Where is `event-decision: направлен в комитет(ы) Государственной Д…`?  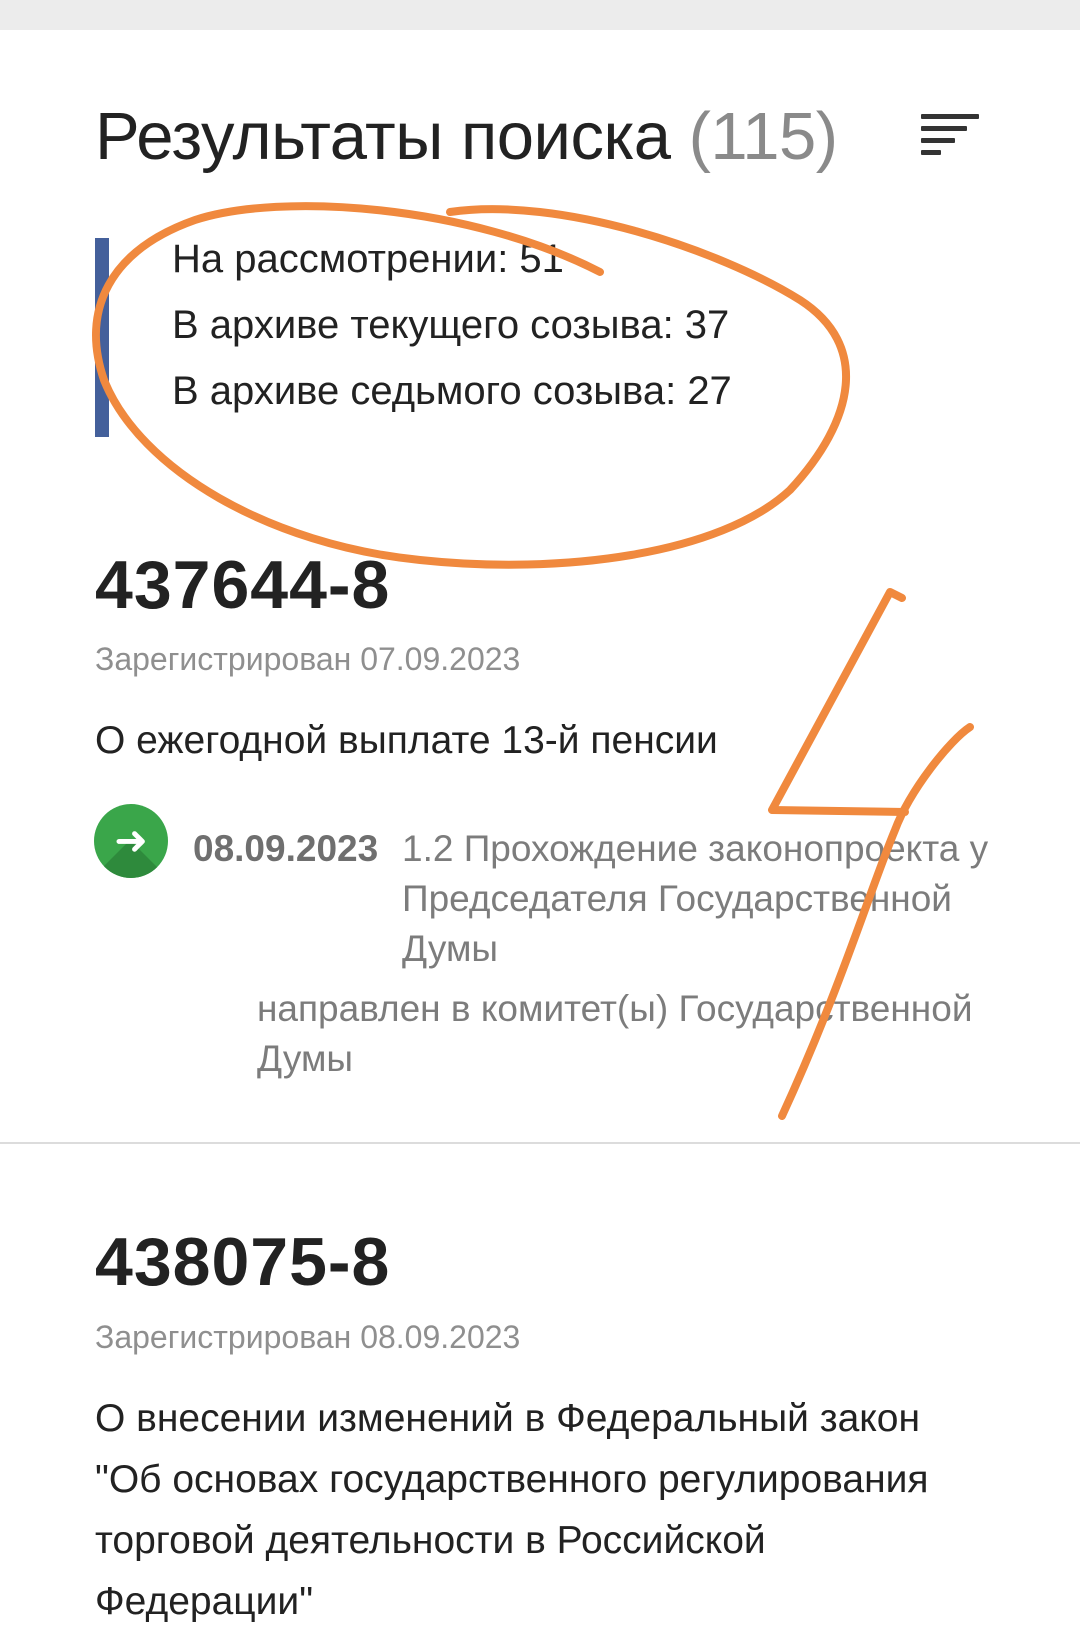
event-decision: направлен в комитет(ы) Государственной Д… is located at coordinates (615, 1033).